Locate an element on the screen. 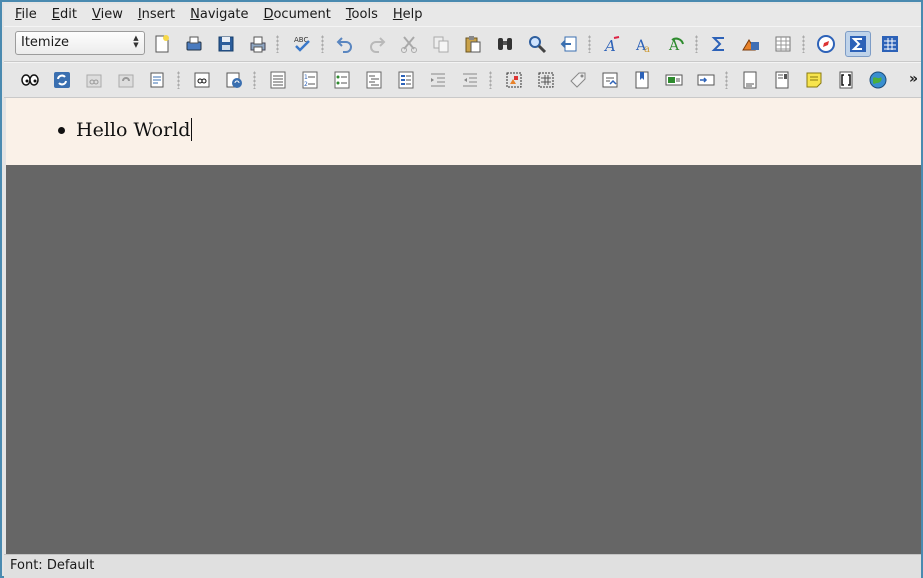  export-button is located at coordinates (158, 80).